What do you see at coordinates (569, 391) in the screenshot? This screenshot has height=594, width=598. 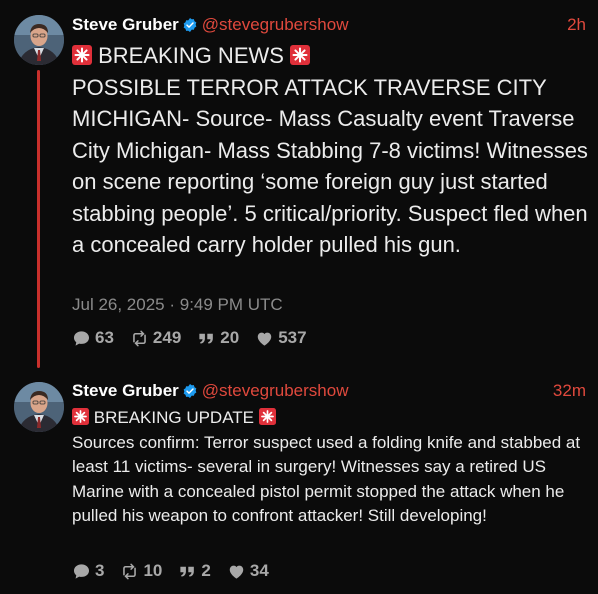 I see `post-relative-time: 32m` at bounding box center [569, 391].